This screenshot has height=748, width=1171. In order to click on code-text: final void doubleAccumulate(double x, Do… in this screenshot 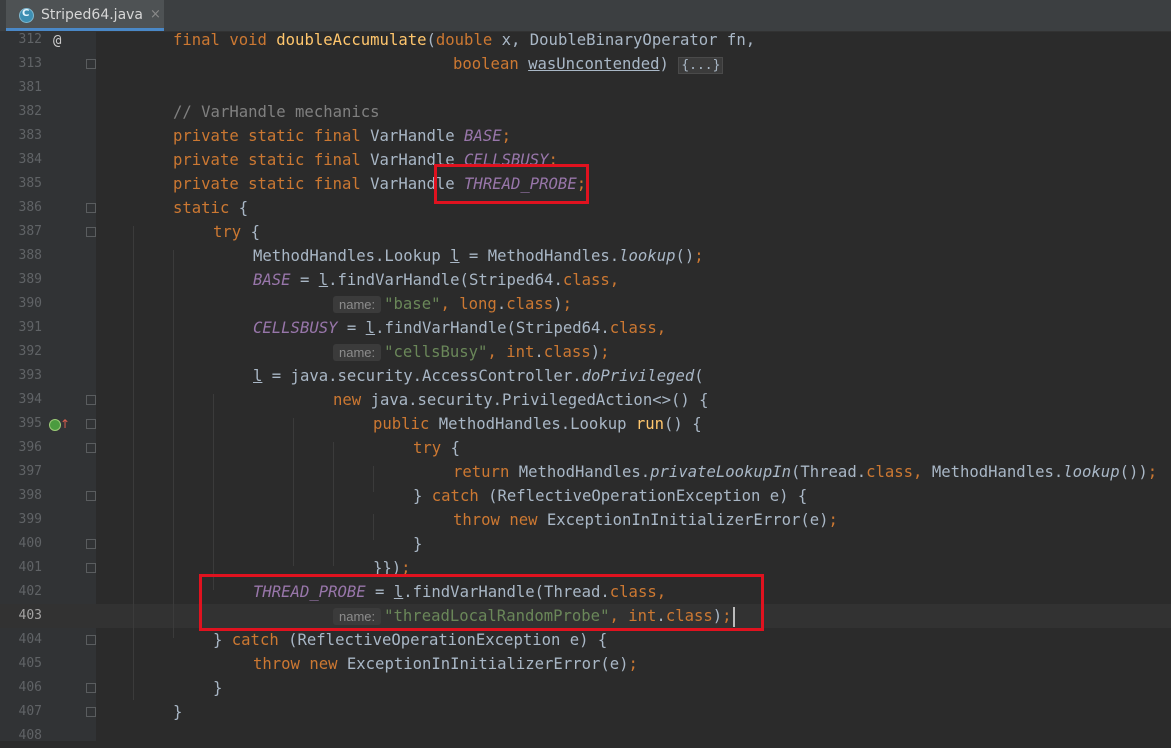, I will do `click(464, 40)`.